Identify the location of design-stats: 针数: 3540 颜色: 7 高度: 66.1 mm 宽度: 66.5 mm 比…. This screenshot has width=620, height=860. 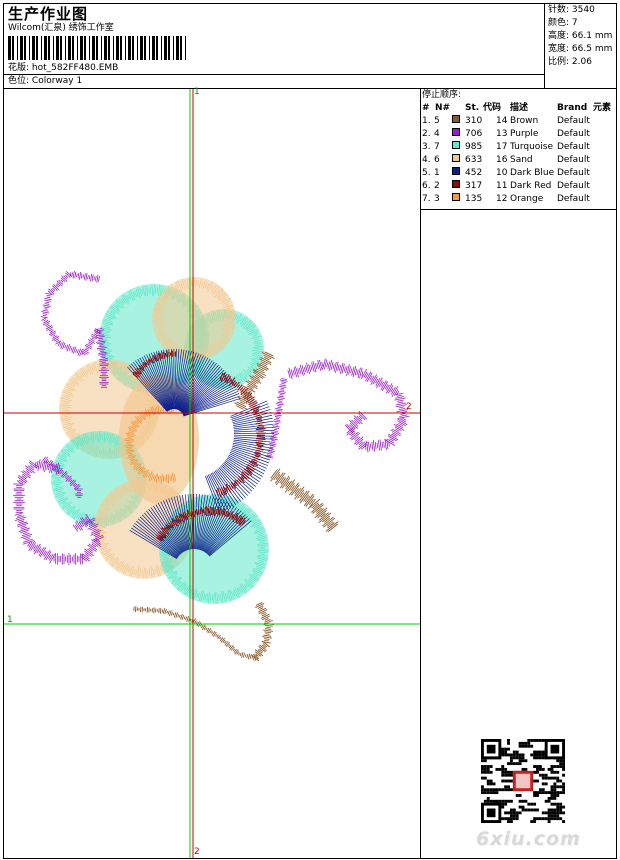
(580, 37).